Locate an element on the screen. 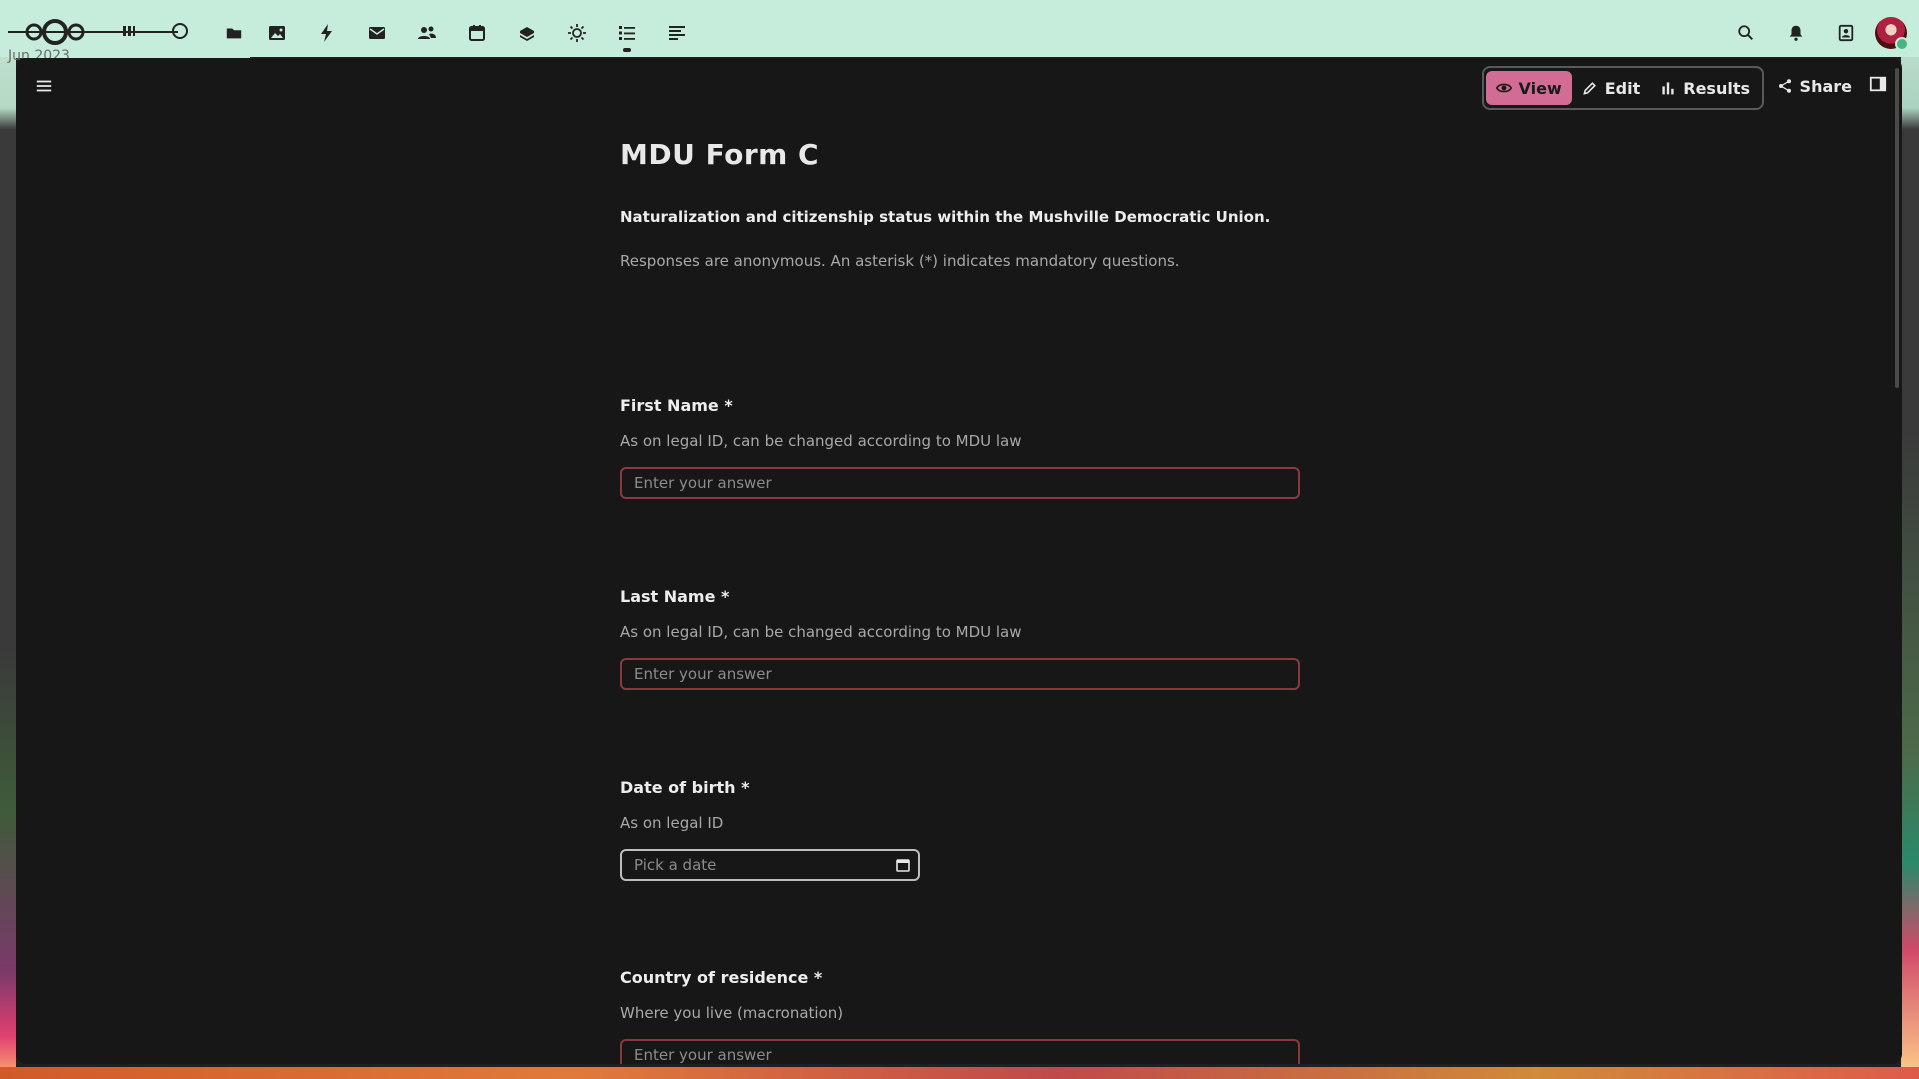 Image resolution: width=1919 pixels, height=1079 pixels. question-label: Last Name * is located at coordinates (675, 596).